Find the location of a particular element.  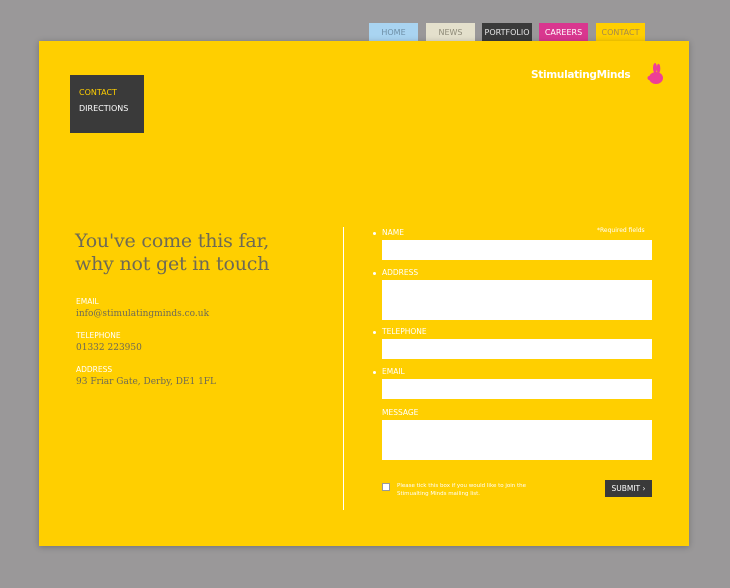

telephone-label: TELEPHONE is located at coordinates (98, 335).